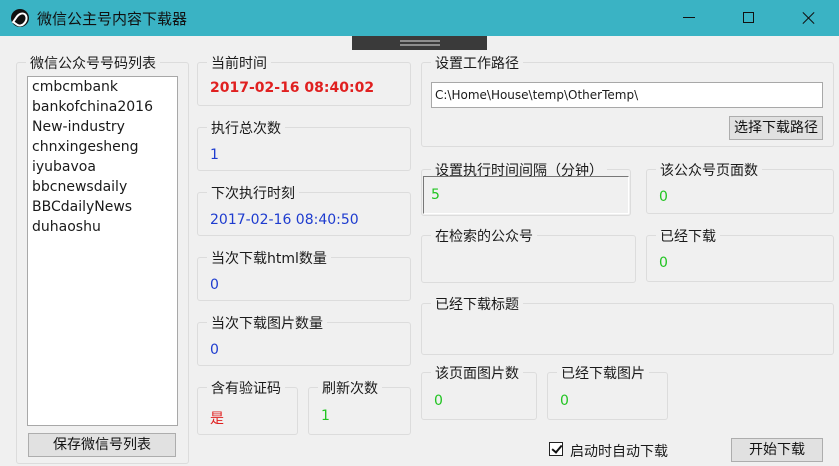 The height and width of the screenshot is (466, 839). I want to click on image-count-group: 当次下载图片数量 0, so click(304, 339).